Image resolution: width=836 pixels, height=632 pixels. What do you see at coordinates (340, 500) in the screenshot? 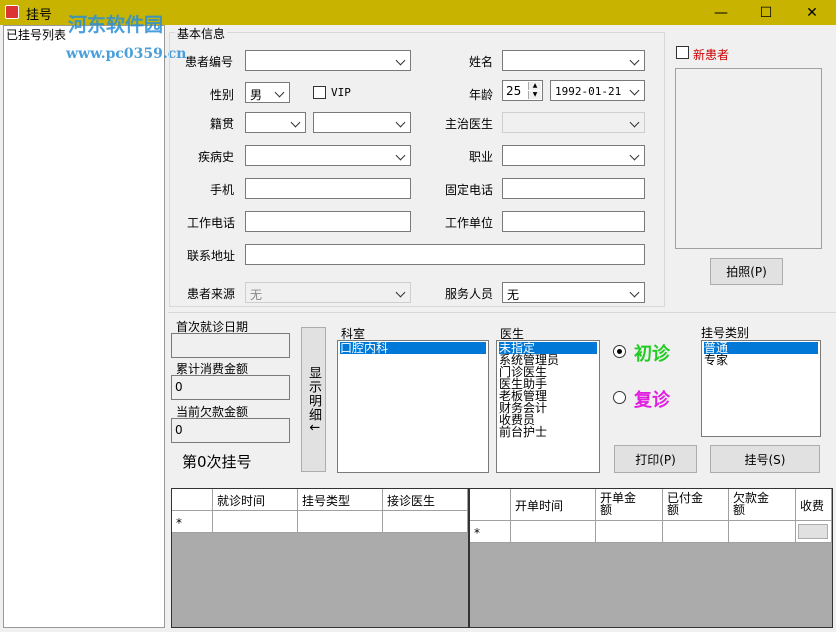
I see `column-header: 挂号类型` at bounding box center [340, 500].